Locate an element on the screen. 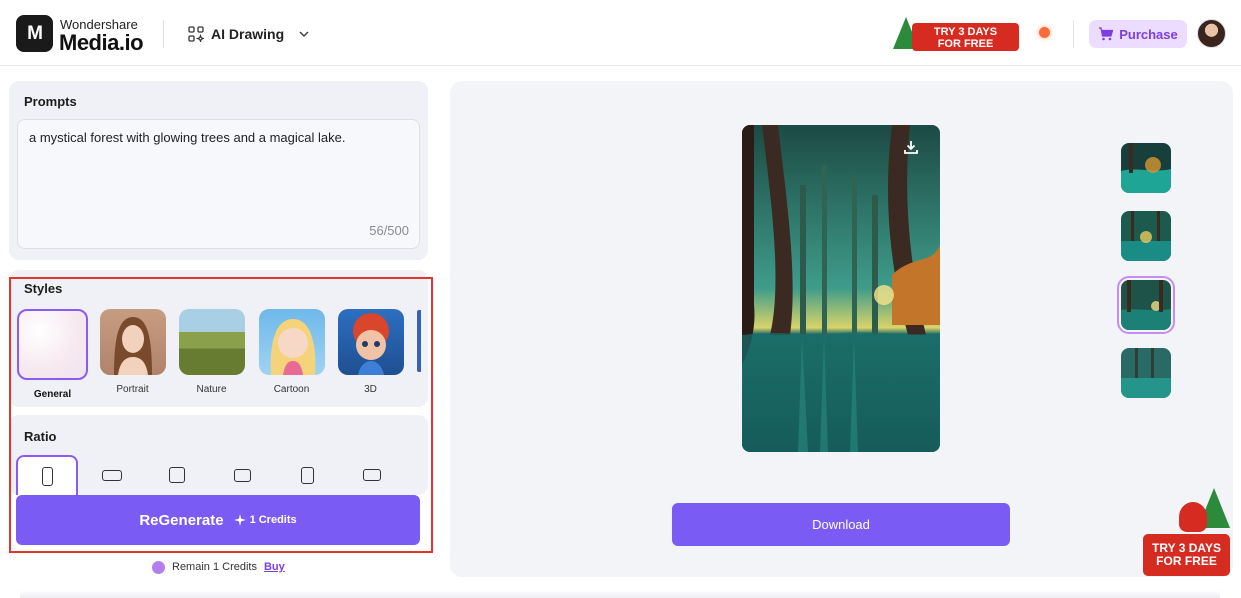 This screenshot has height=598, width=1241. santa-icon is located at coordinates (1193, 517).